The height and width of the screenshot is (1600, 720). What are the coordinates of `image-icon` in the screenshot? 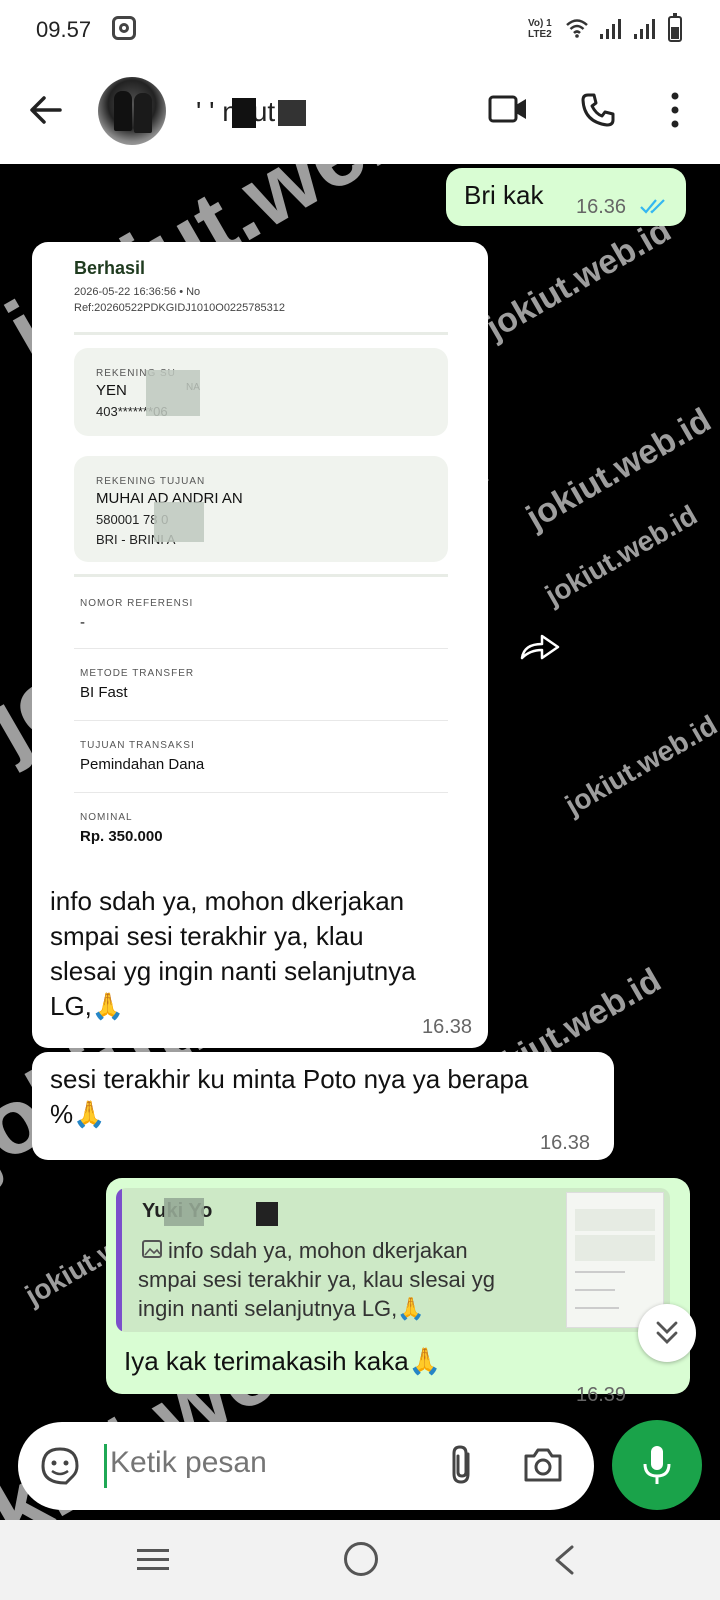 It's located at (152, 1249).